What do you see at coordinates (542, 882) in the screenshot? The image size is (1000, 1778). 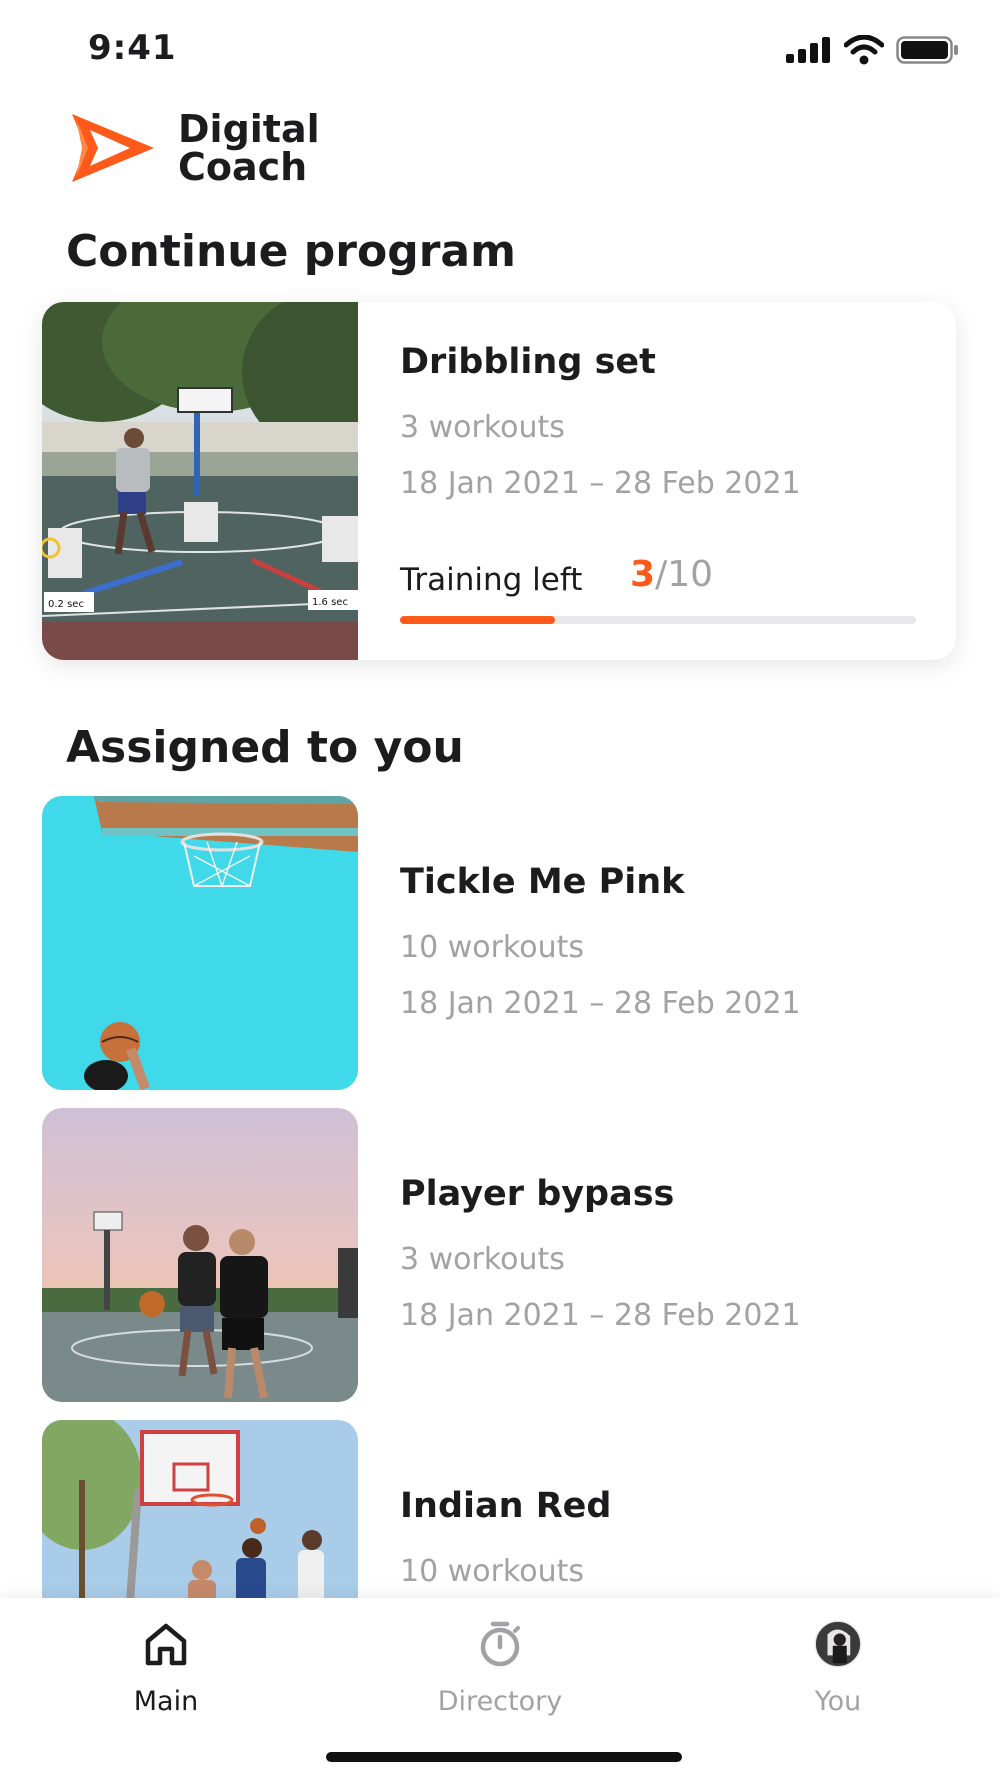 I see `item-title: Tickle Me Pink` at bounding box center [542, 882].